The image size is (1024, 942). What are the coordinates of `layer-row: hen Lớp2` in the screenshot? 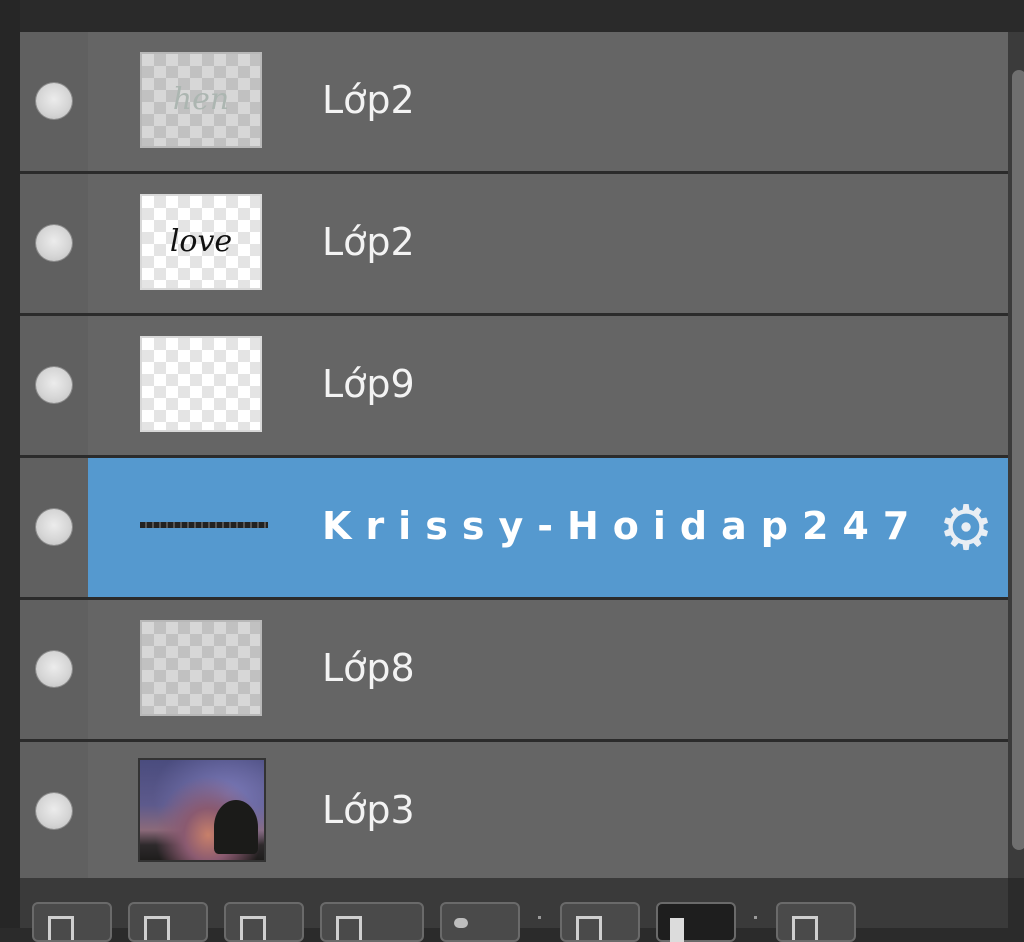 It's located at (514, 101).